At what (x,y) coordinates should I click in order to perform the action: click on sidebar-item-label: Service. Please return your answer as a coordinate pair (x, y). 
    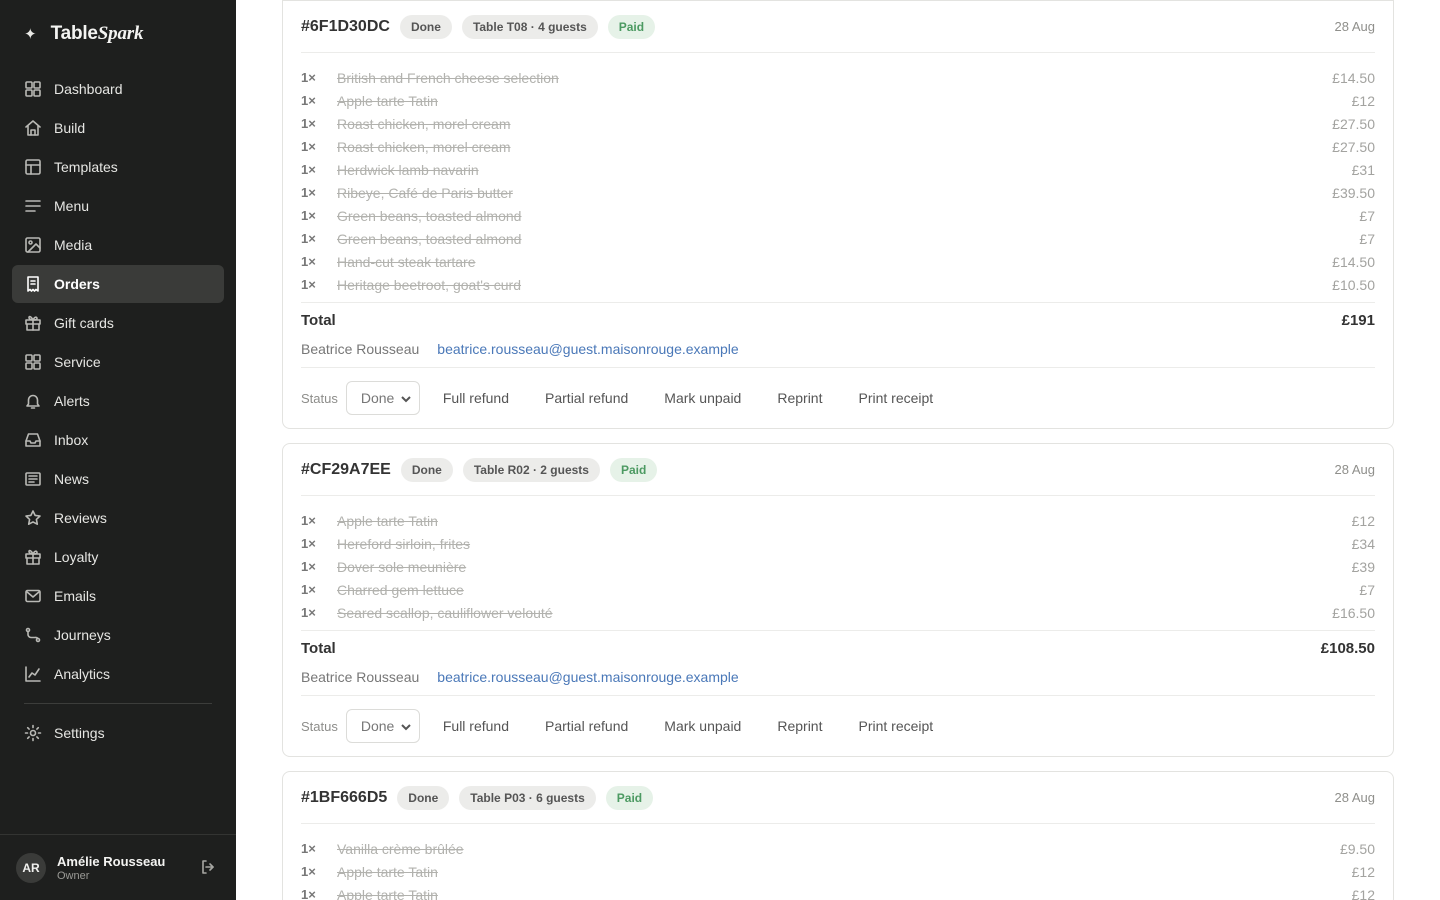
    Looking at the image, I should click on (77, 362).